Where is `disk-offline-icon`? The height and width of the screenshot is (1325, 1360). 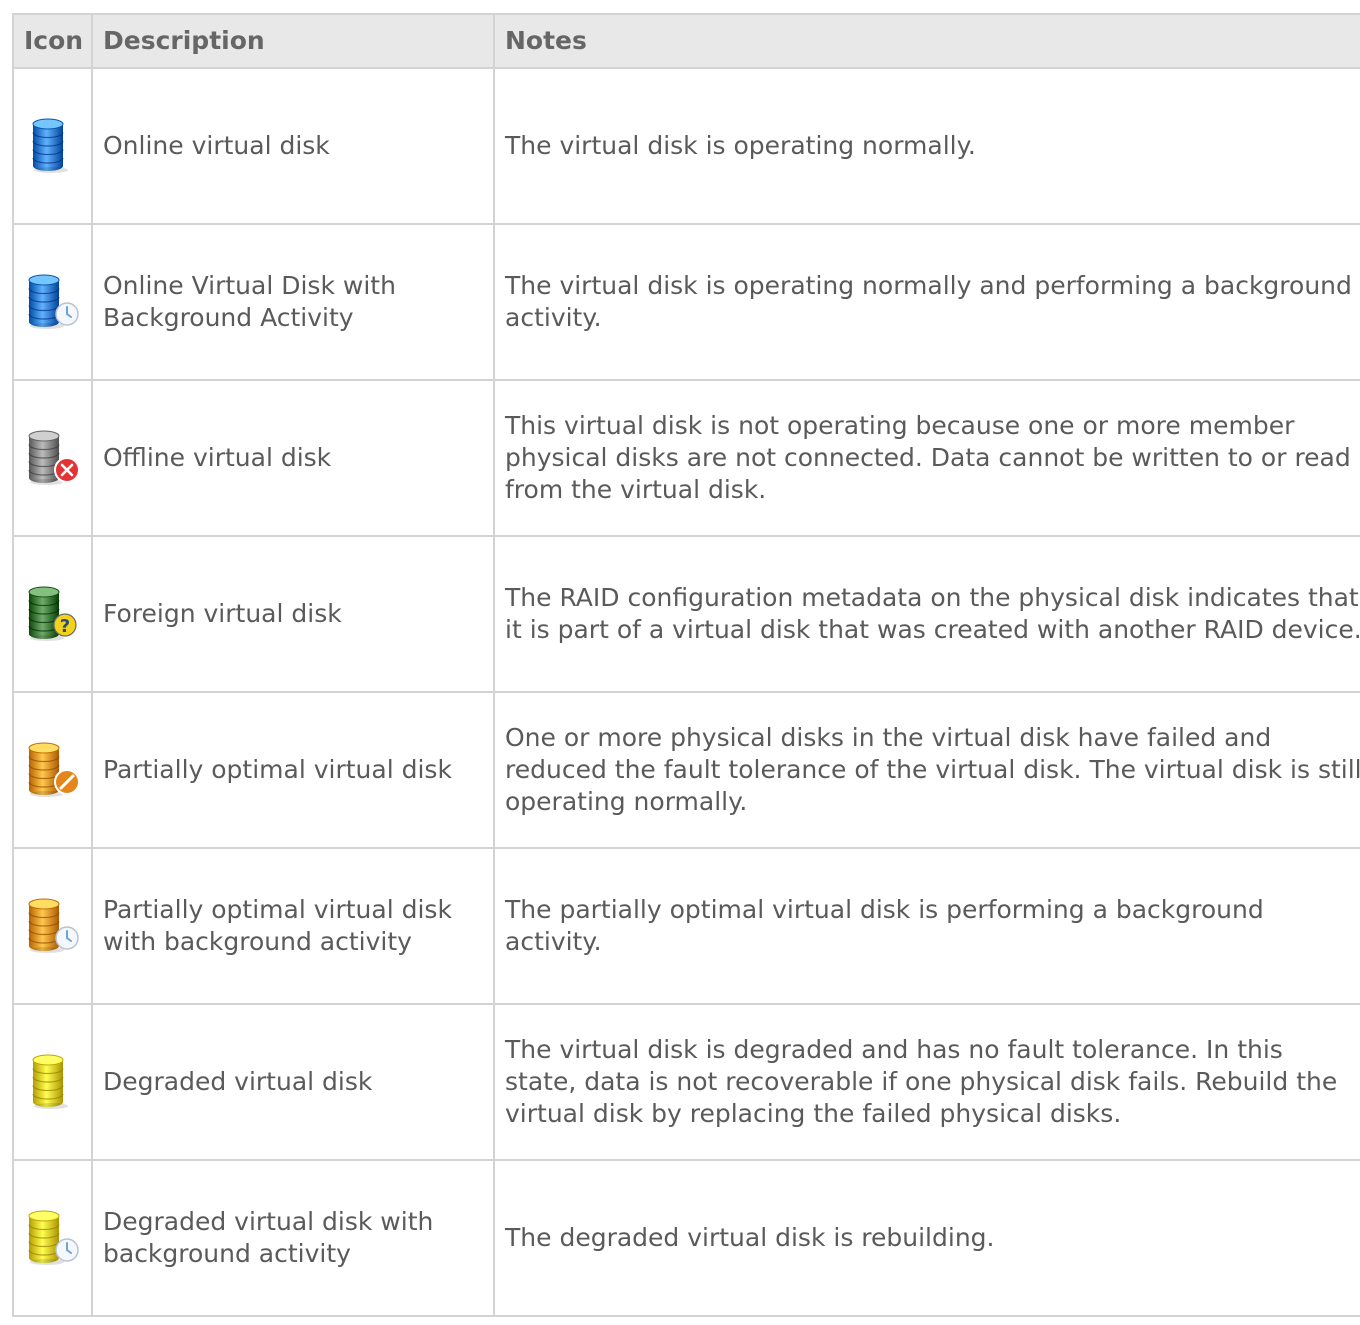 disk-offline-icon is located at coordinates (54, 457).